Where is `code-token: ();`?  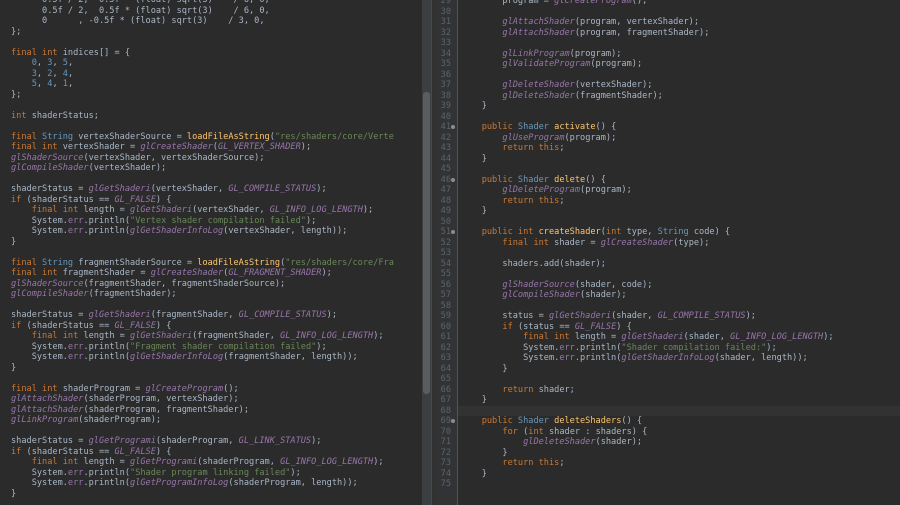
code-token: (); is located at coordinates (639, 3).